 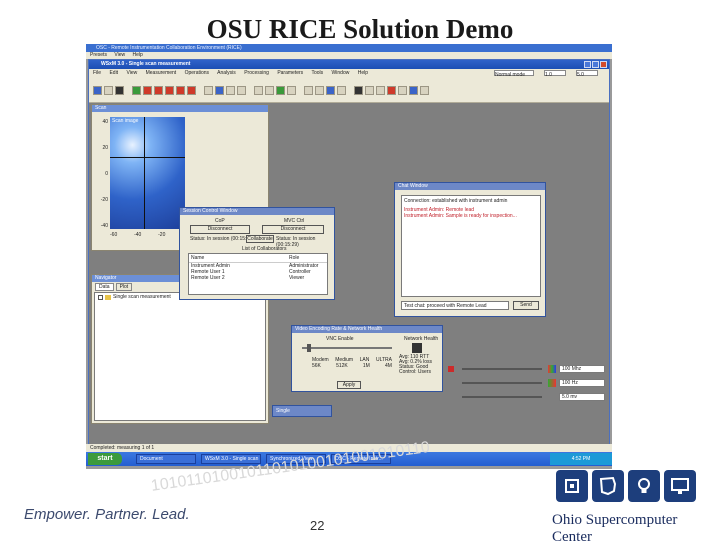 What do you see at coordinates (198, 258) in the screenshot?
I see `col-name: Name` at bounding box center [198, 258].